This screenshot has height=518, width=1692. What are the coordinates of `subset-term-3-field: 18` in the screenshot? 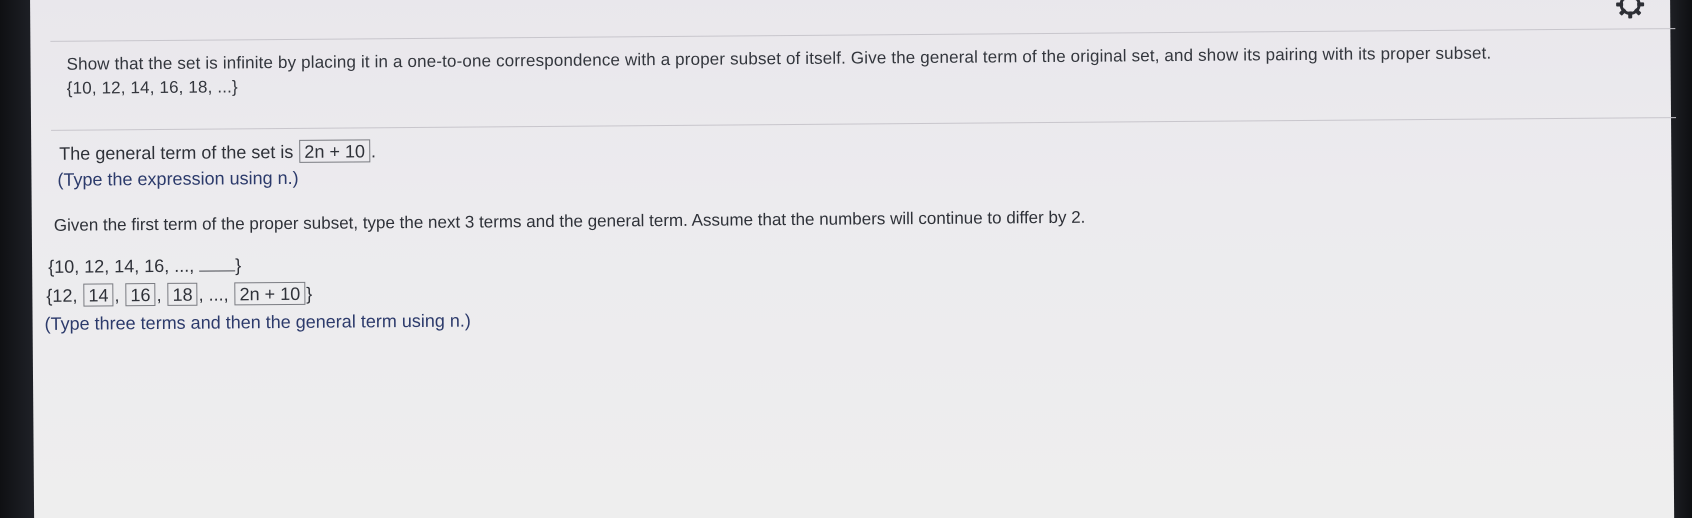 It's located at (182, 294).